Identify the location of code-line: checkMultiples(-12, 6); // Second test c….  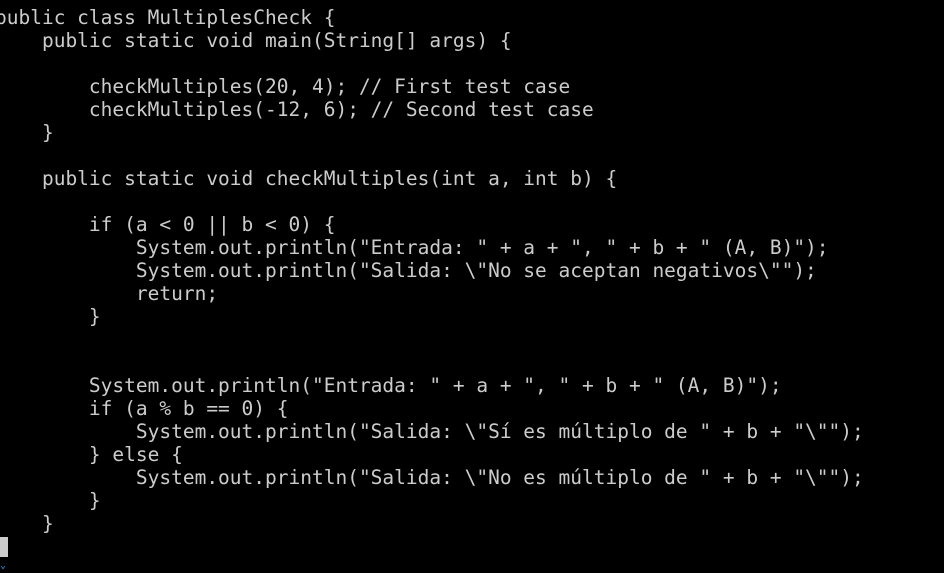
(297, 109).